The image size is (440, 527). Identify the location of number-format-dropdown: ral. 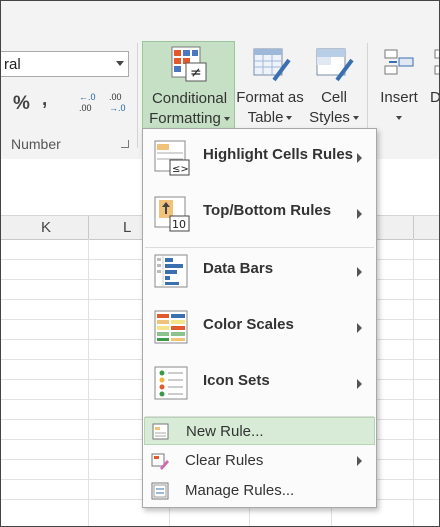
(65, 64).